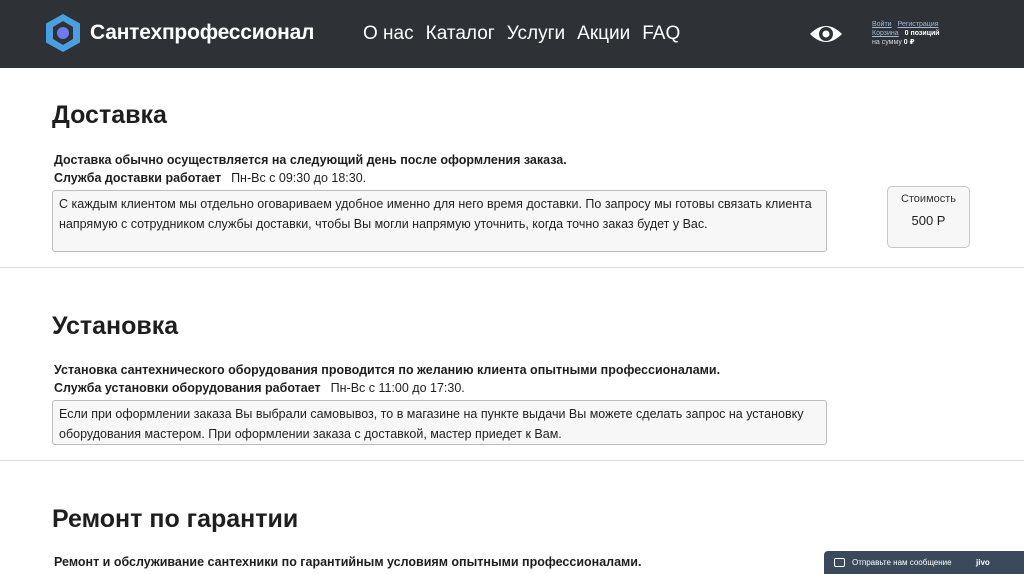 Image resolution: width=1024 pixels, height=574 pixels. Describe the element at coordinates (661, 34) in the screenshot. I see `nav-faq: FAQ` at that location.